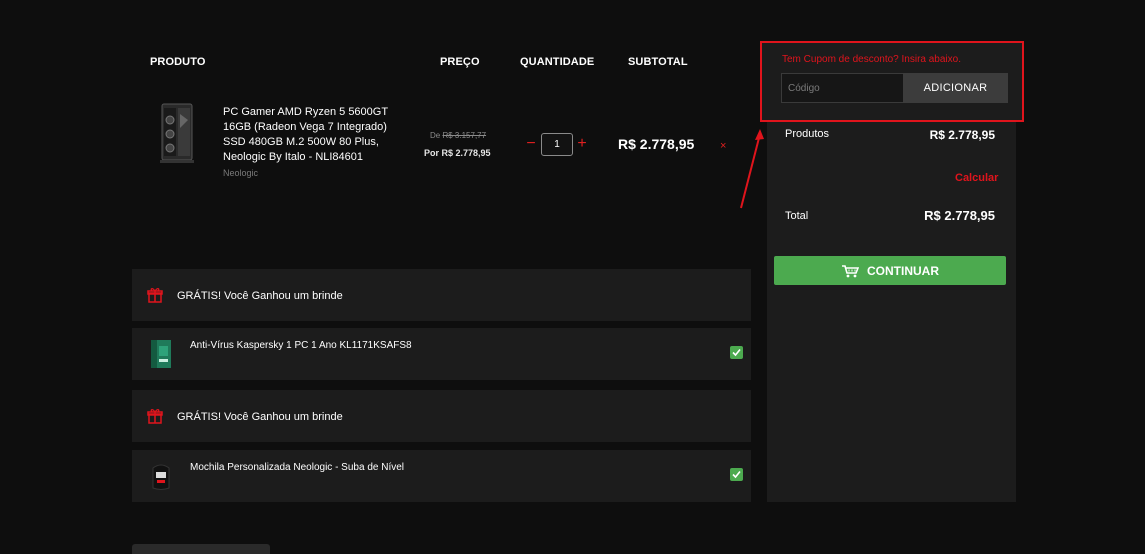 Image resolution: width=1145 pixels, height=554 pixels. What do you see at coordinates (807, 134) in the screenshot?
I see `products-label: Produtos` at bounding box center [807, 134].